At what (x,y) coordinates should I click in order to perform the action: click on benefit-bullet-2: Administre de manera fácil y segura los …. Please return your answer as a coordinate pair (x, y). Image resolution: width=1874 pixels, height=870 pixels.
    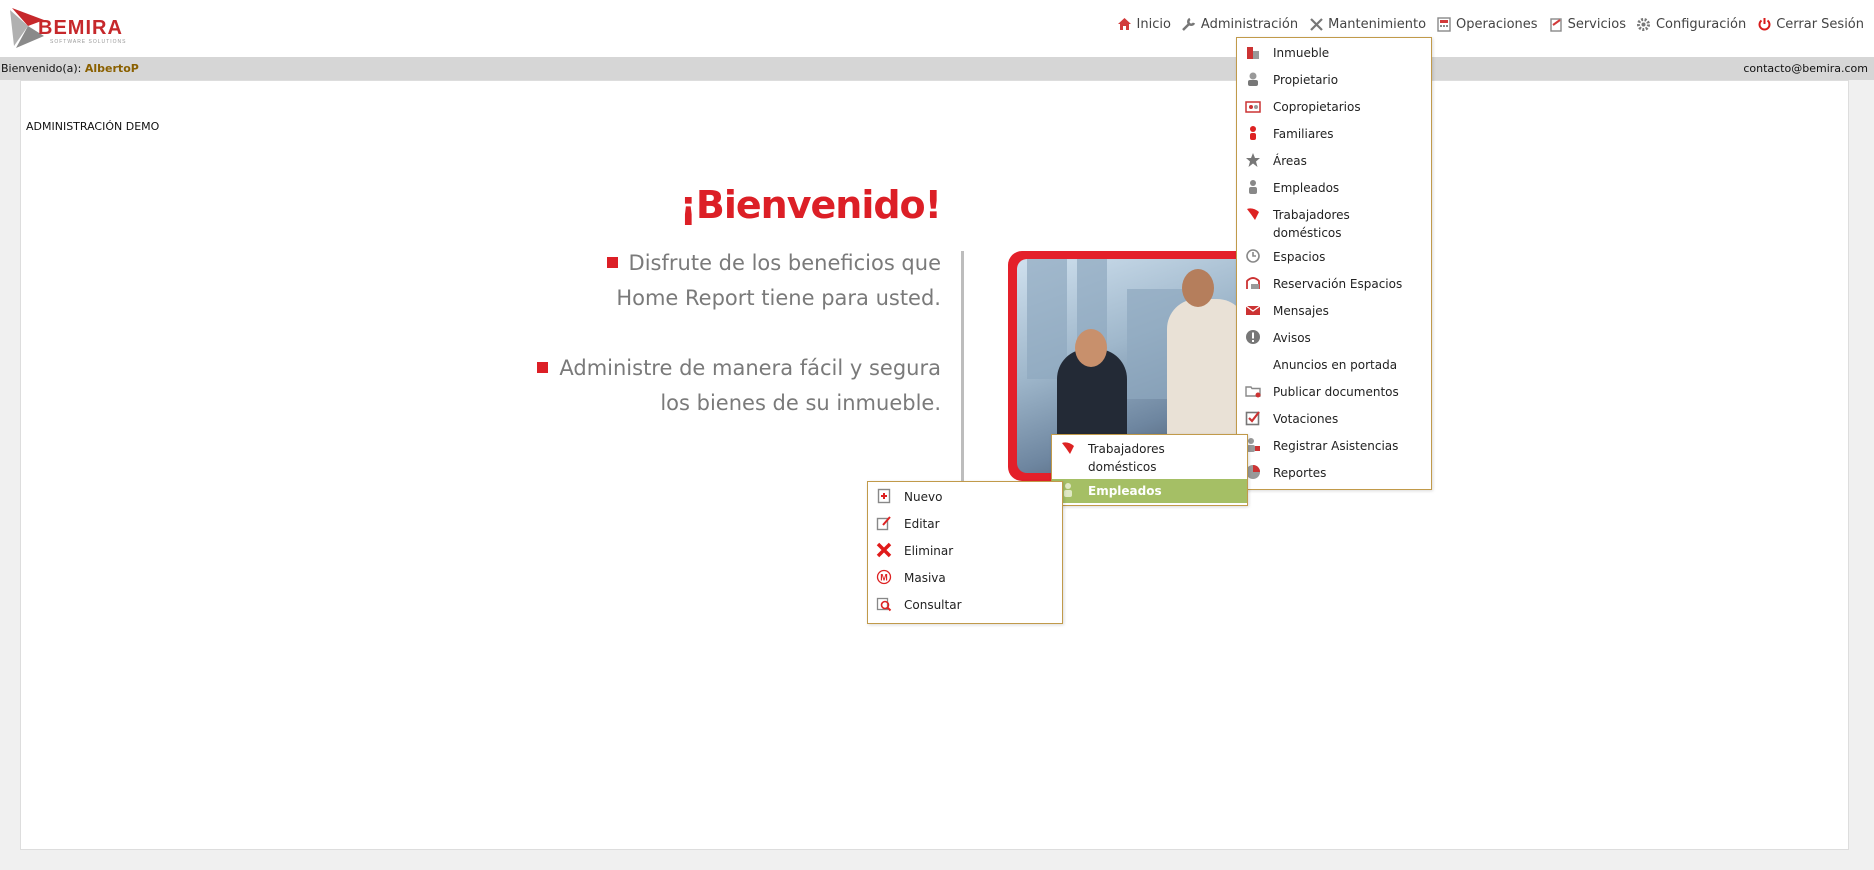
    Looking at the image, I should click on (701, 386).